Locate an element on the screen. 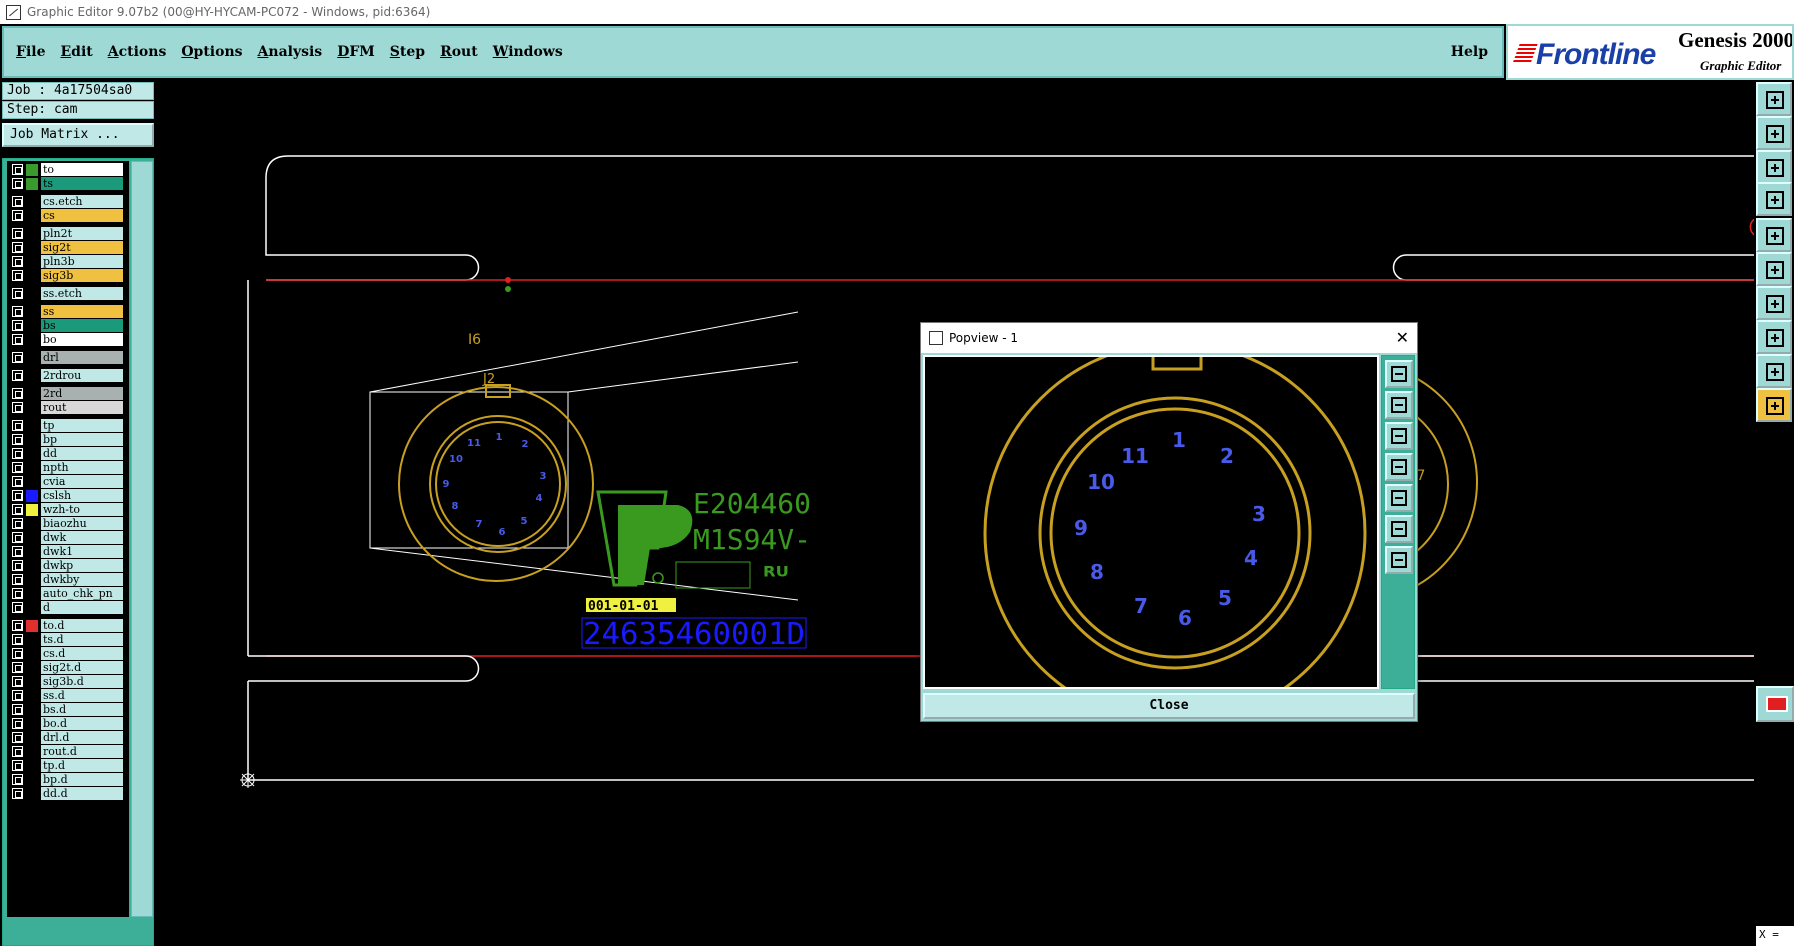 The image size is (1794, 946). layer-row: dwkby is located at coordinates (68, 579).